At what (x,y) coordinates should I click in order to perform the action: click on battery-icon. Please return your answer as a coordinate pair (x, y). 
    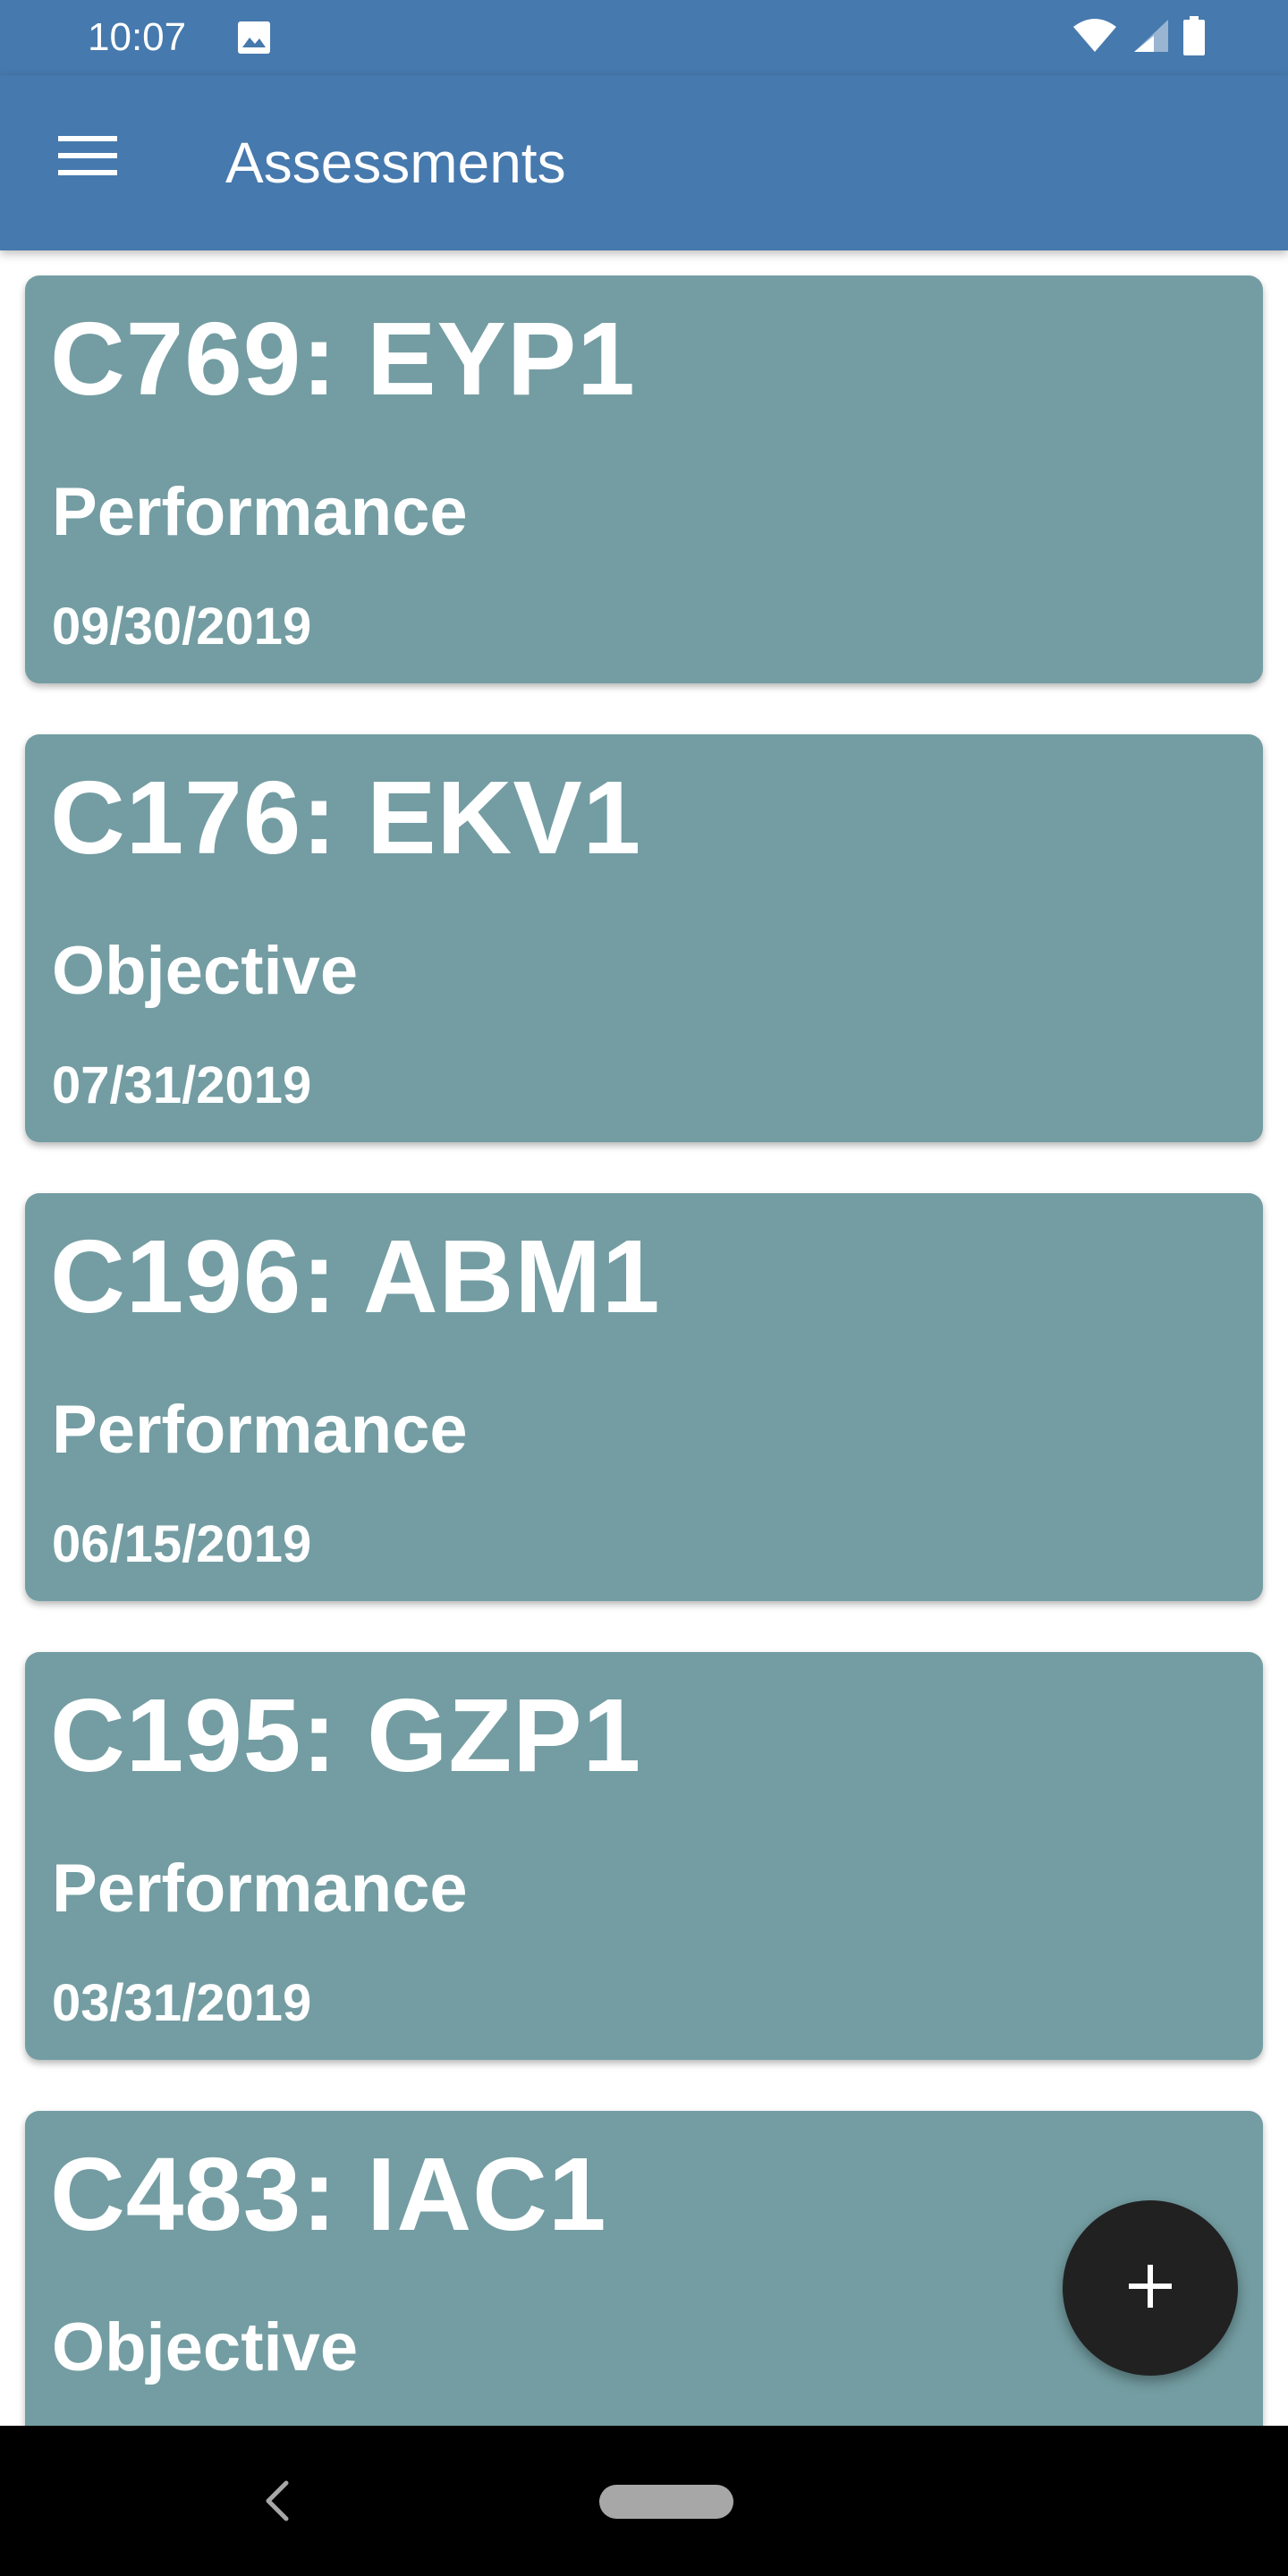
    Looking at the image, I should click on (1194, 37).